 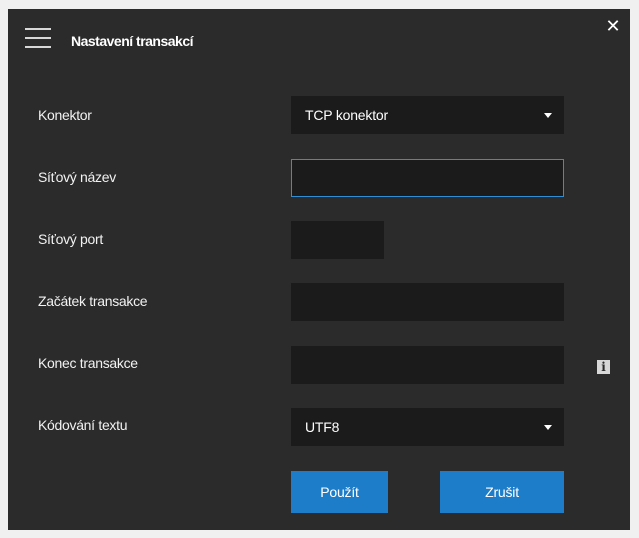 I want to click on network-name-label: Síťový název, so click(x=77, y=177).